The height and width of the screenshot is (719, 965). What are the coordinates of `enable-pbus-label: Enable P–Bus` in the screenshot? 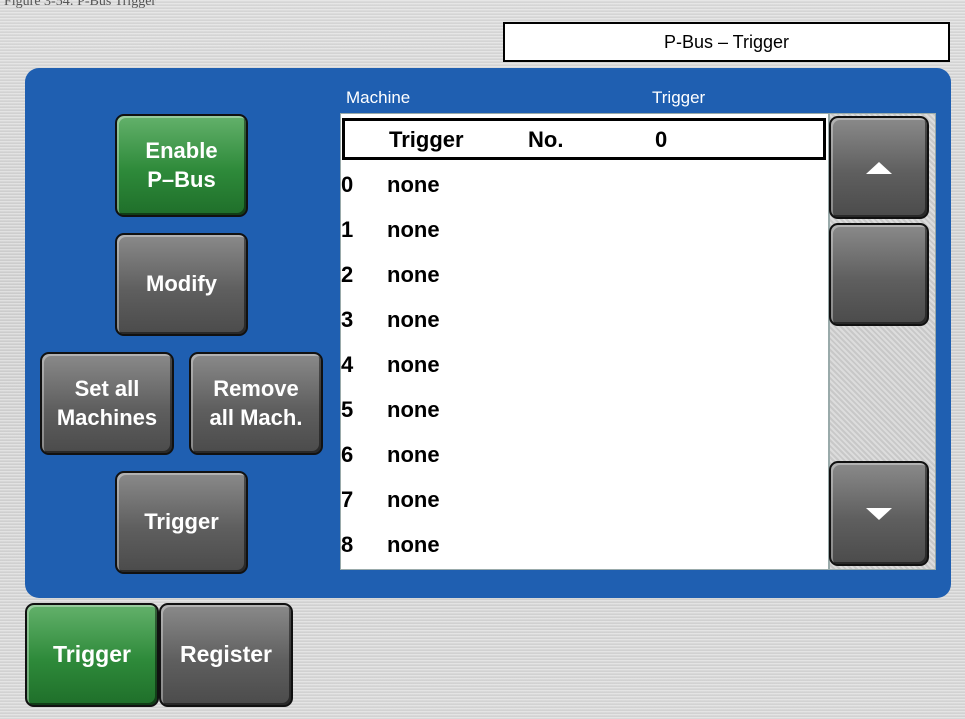 It's located at (181, 164).